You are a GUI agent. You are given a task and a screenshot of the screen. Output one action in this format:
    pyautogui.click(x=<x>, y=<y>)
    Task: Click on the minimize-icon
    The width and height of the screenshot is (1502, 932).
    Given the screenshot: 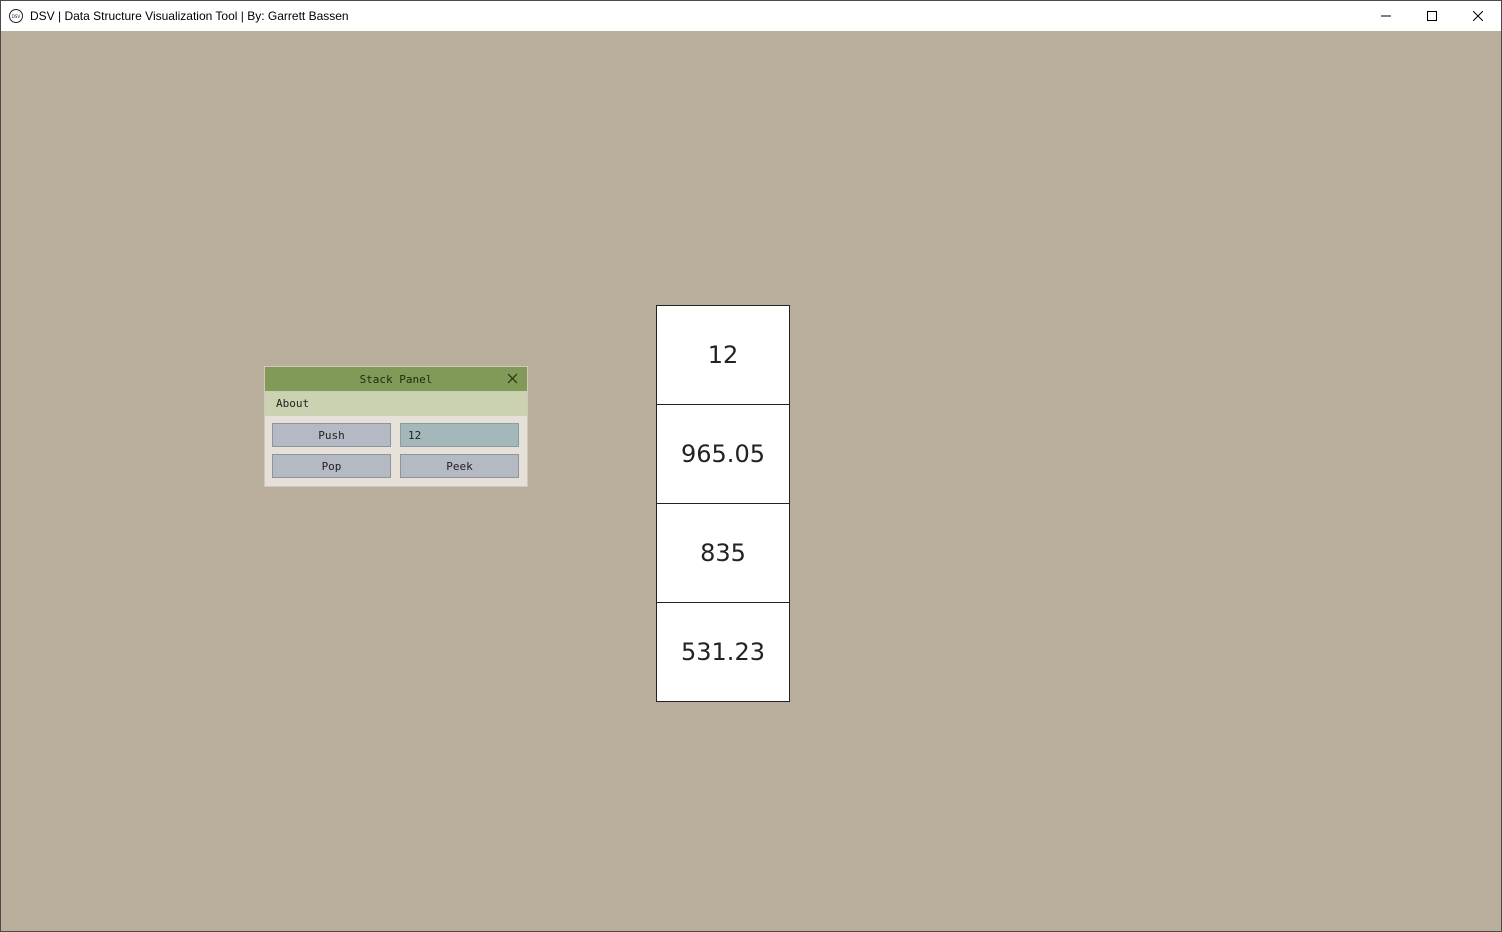 What is the action you would take?
    pyautogui.click(x=1386, y=16)
    